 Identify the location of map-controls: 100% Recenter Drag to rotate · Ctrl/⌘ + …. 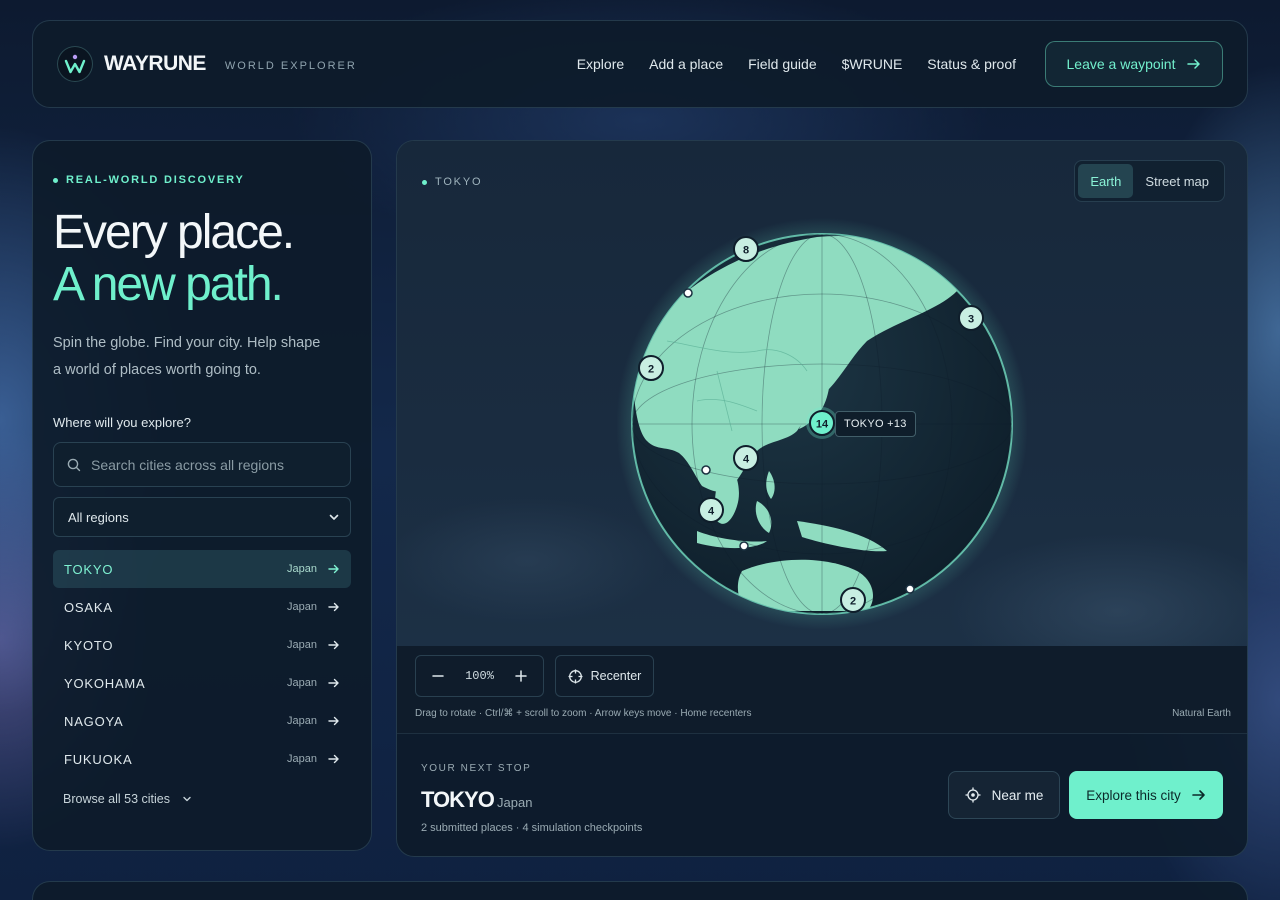
(822, 690).